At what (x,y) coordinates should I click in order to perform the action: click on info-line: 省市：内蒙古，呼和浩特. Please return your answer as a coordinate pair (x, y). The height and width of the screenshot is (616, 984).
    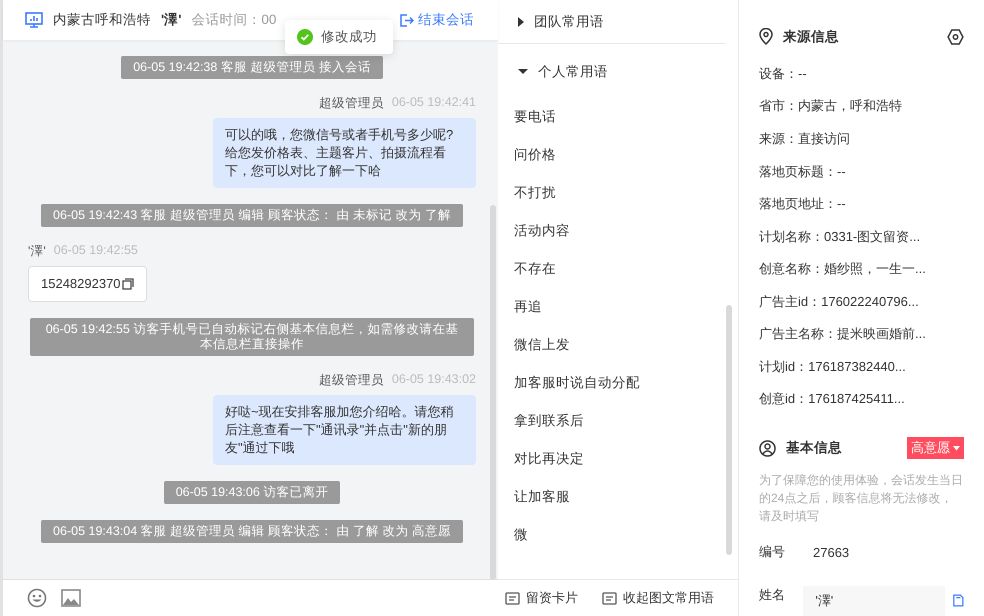
    Looking at the image, I should click on (831, 106).